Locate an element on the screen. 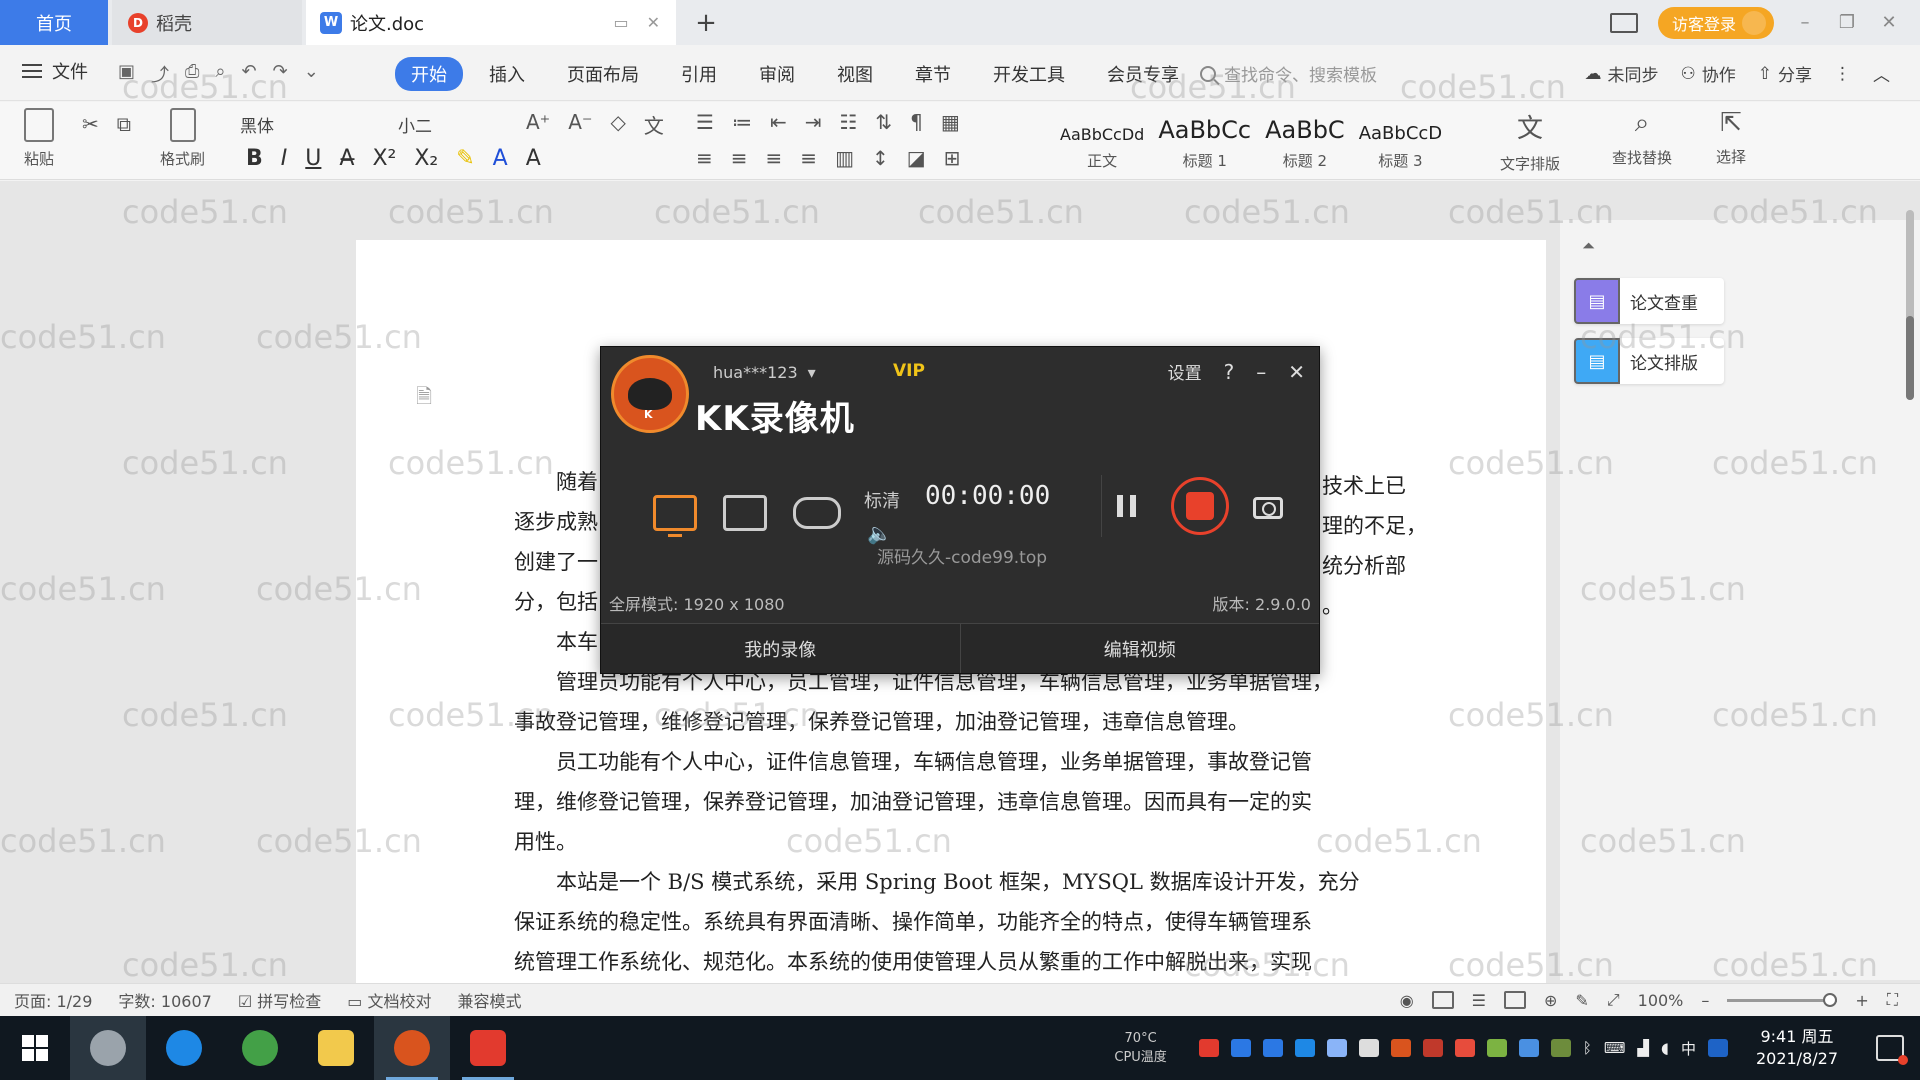 The width and height of the screenshot is (1920, 1080). write-mode-icon: ✎ is located at coordinates (1581, 1000).